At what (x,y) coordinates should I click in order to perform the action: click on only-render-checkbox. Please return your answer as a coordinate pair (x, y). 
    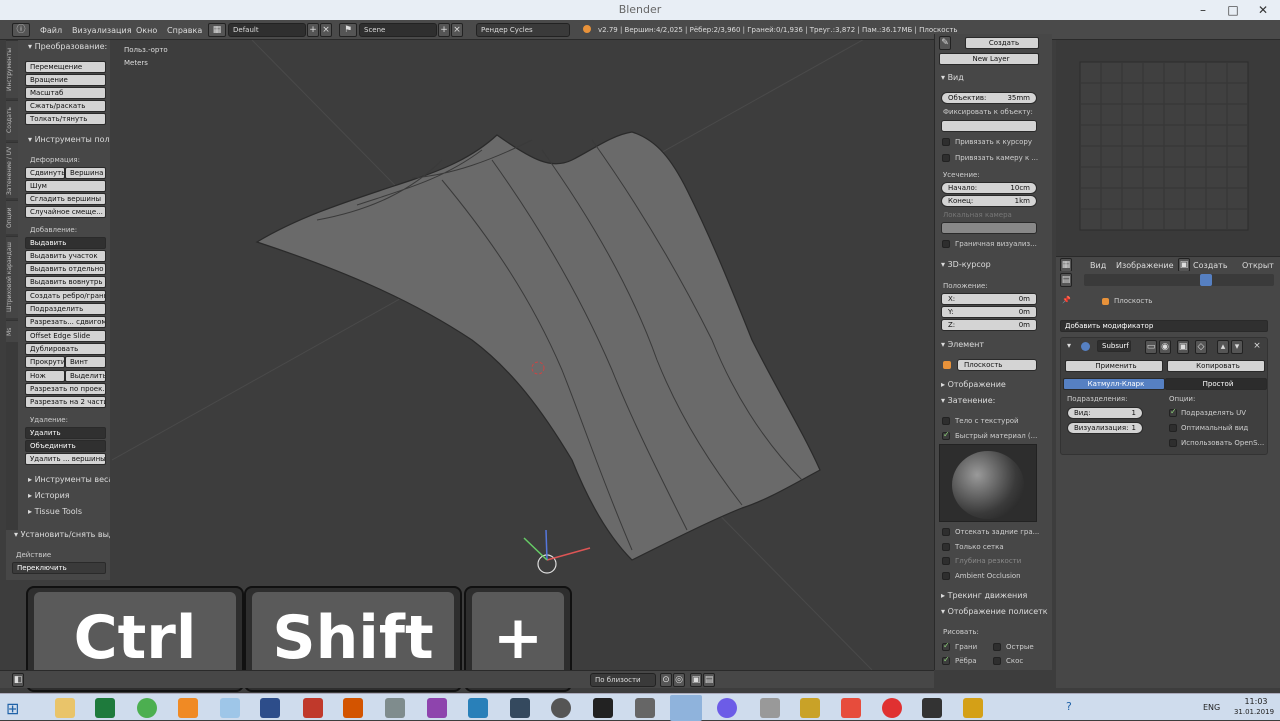
    Looking at the image, I should click on (946, 547).